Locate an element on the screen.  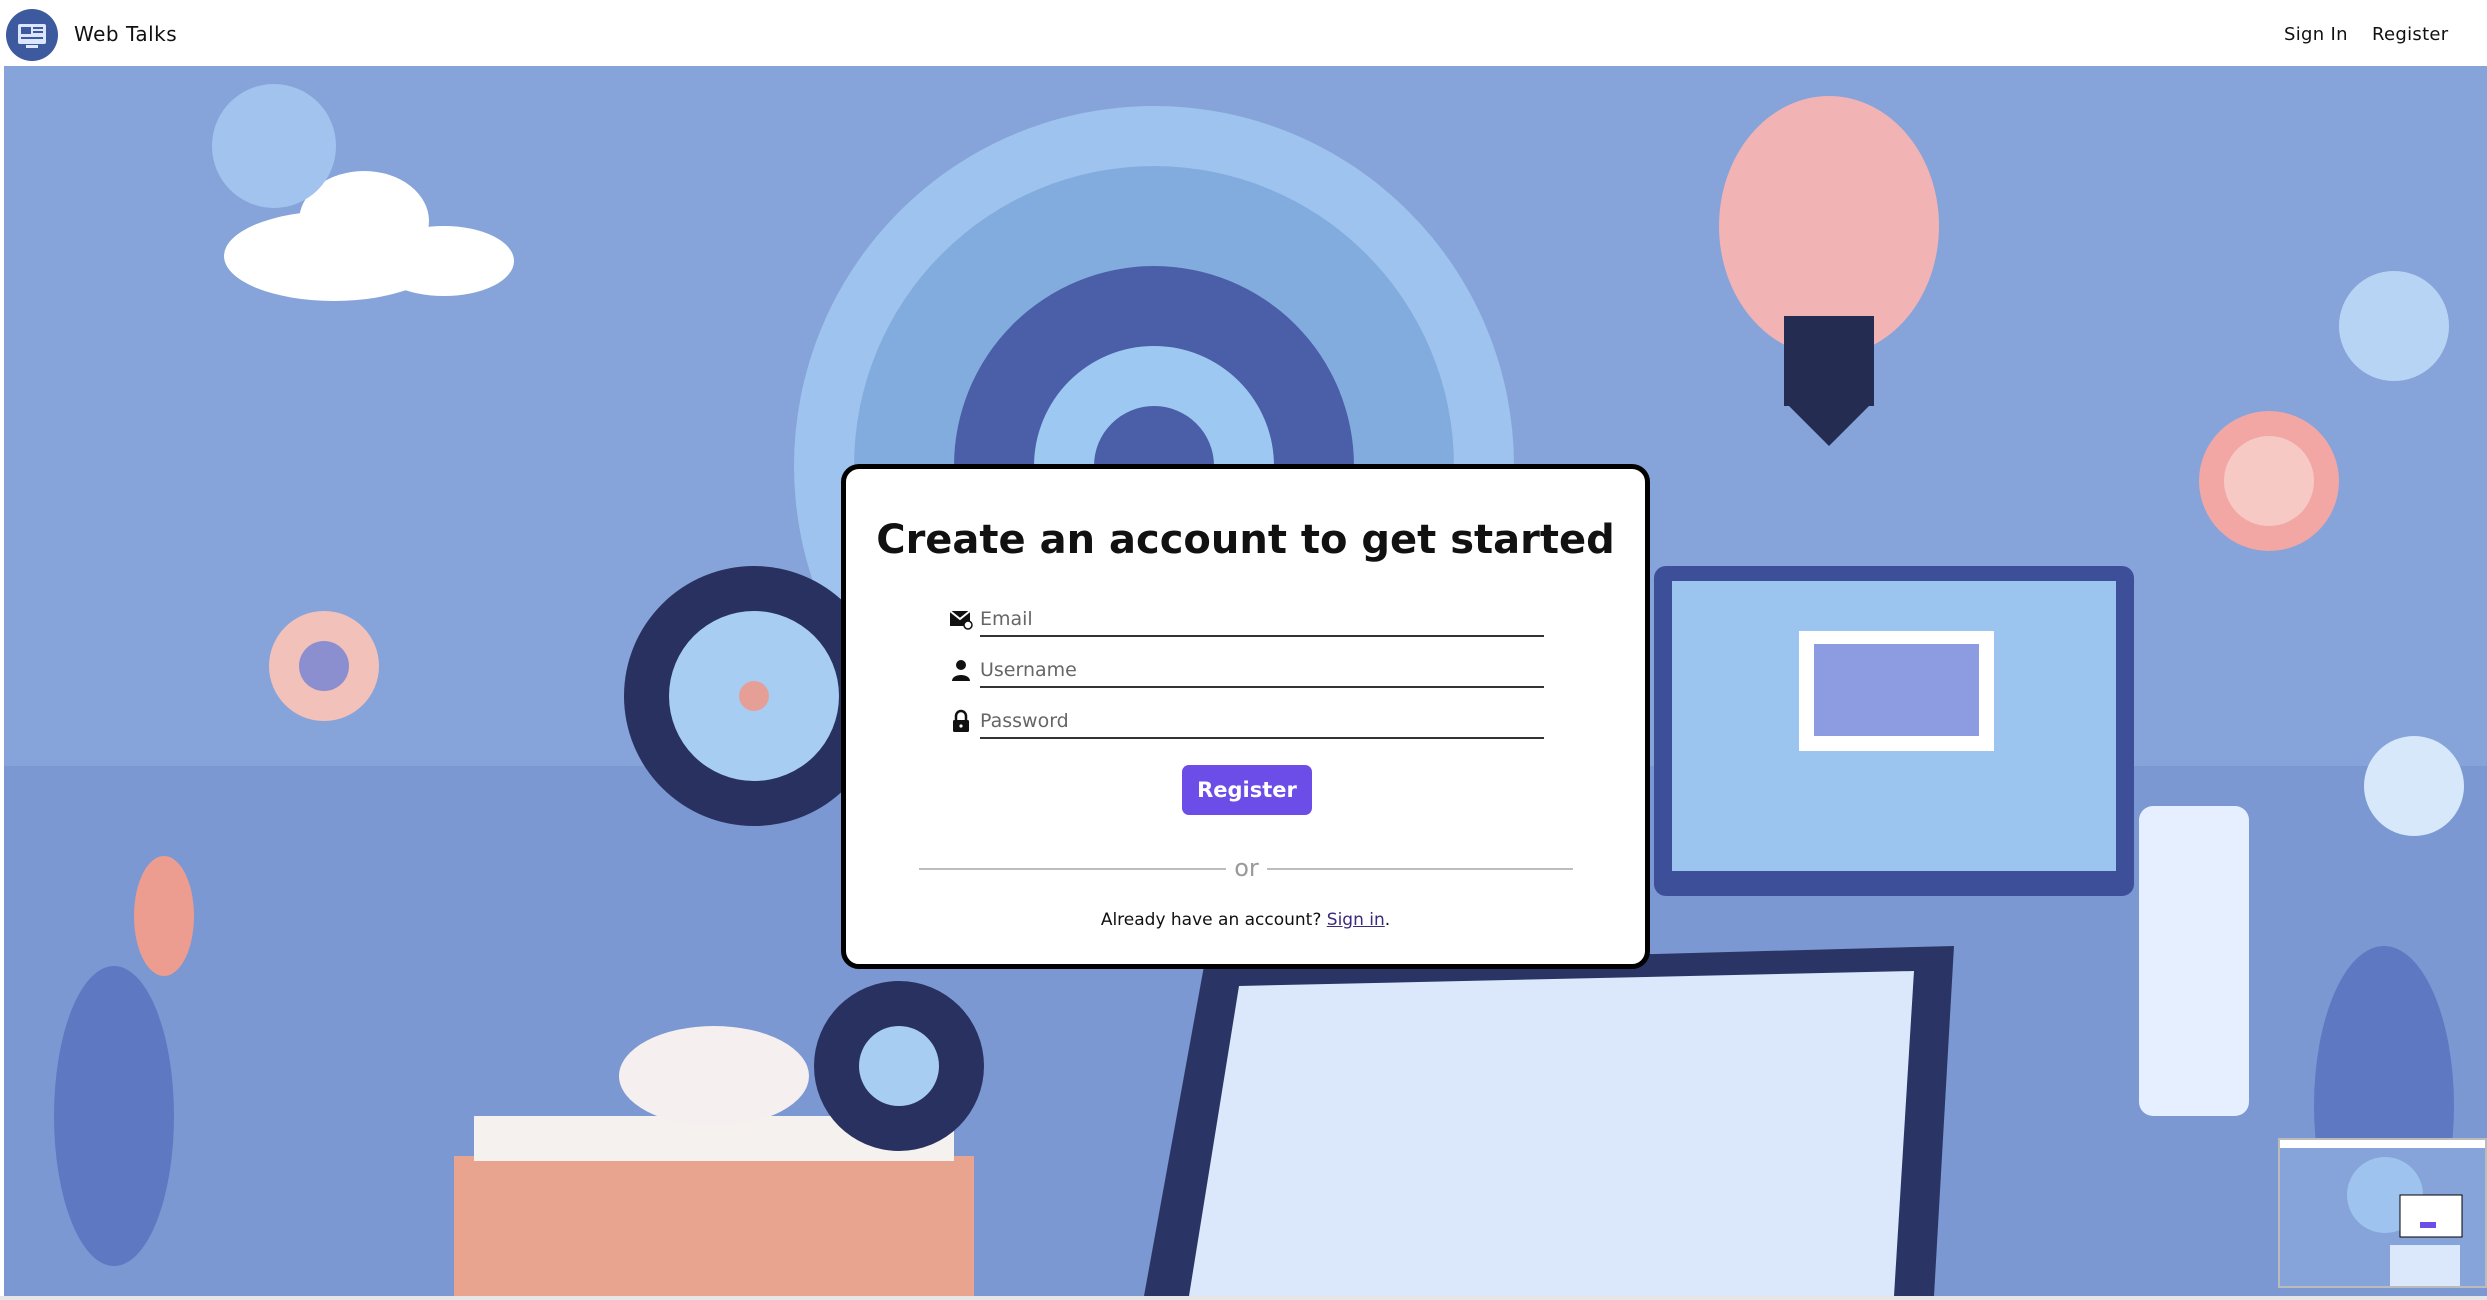
bottom-strip is located at coordinates (1243, 1298).